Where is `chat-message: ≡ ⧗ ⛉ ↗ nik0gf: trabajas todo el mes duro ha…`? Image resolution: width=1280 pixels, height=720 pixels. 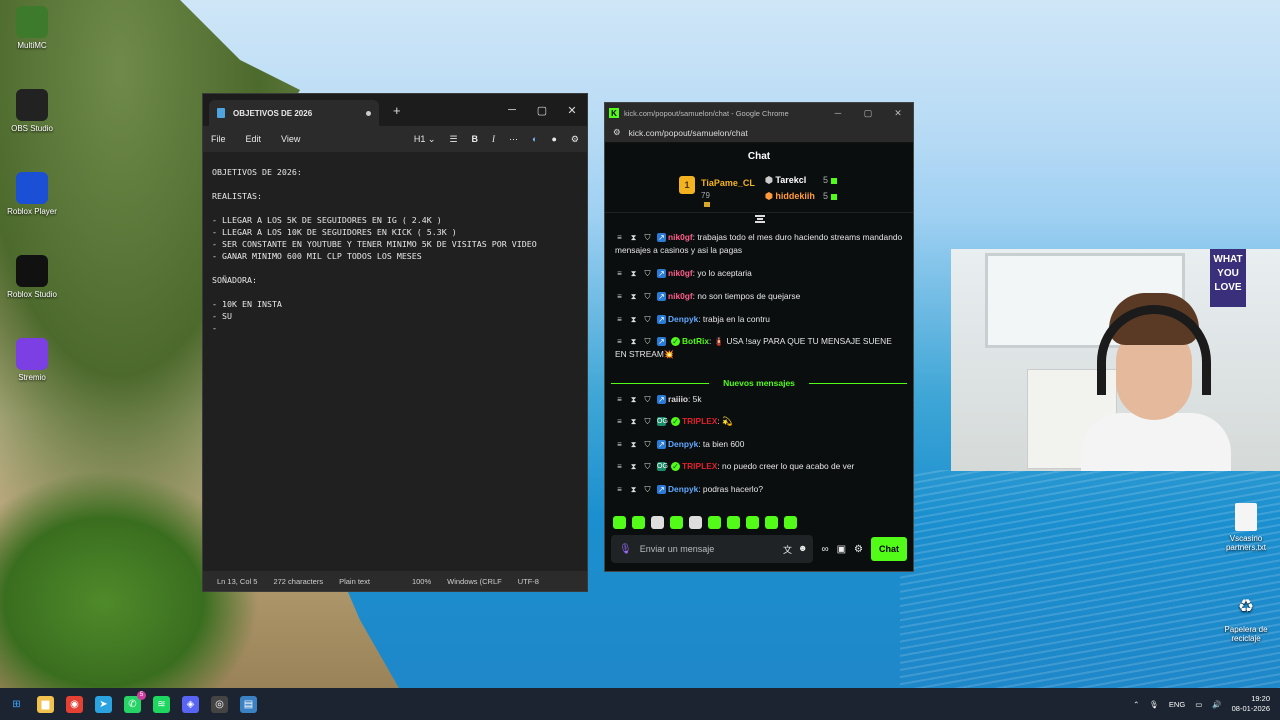
chat-message: ≡ ⧗ ⛉ ↗ nik0gf: trabajas todo el mes duro ha… is located at coordinates (759, 244).